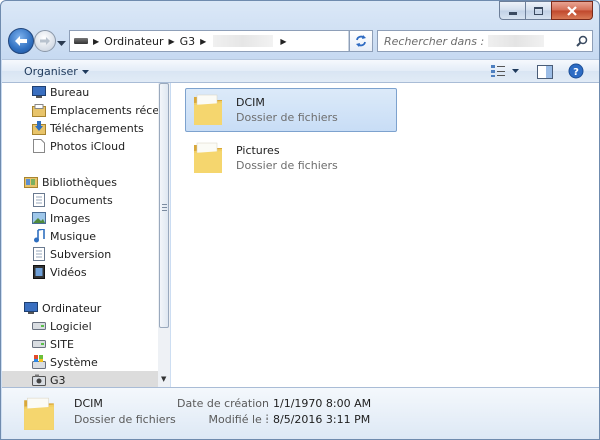  I want to click on details-modified-label: Modifié le :, so click(238, 419).